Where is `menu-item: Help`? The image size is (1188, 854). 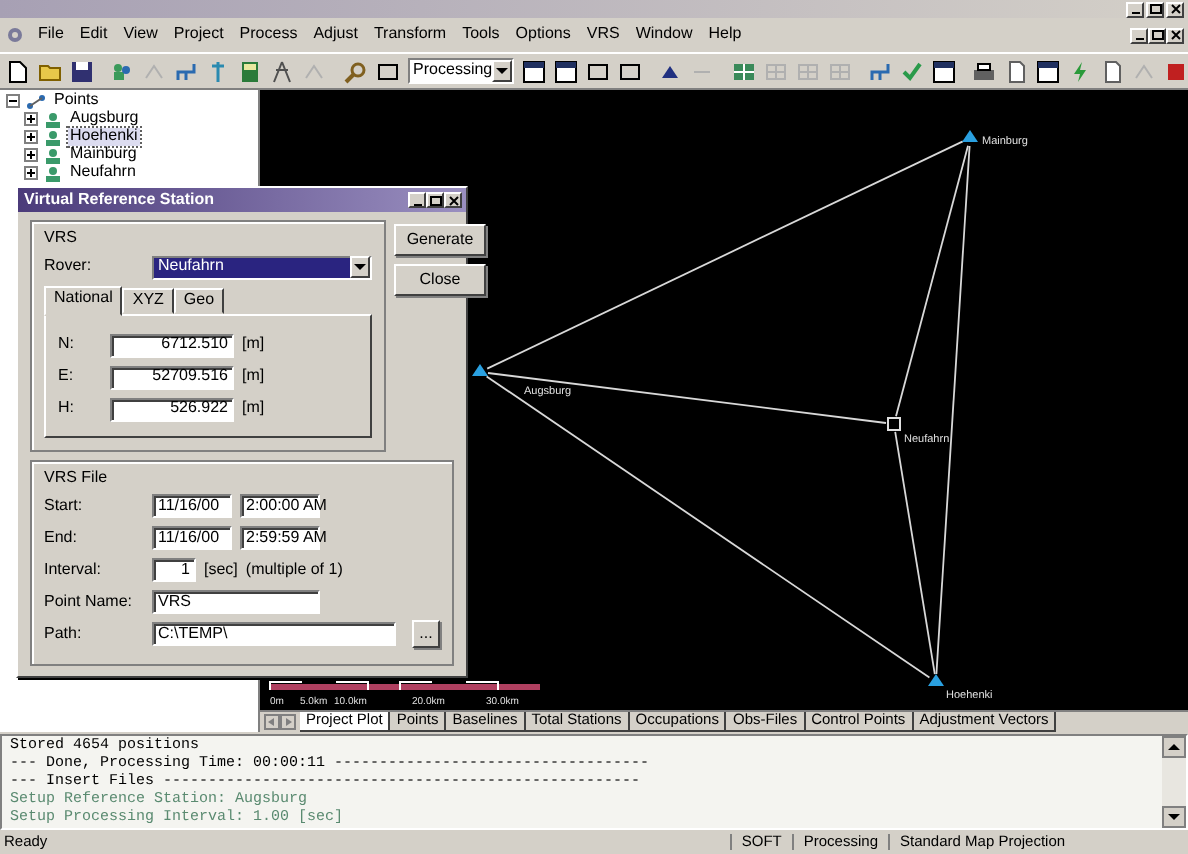
menu-item: Help is located at coordinates (725, 35).